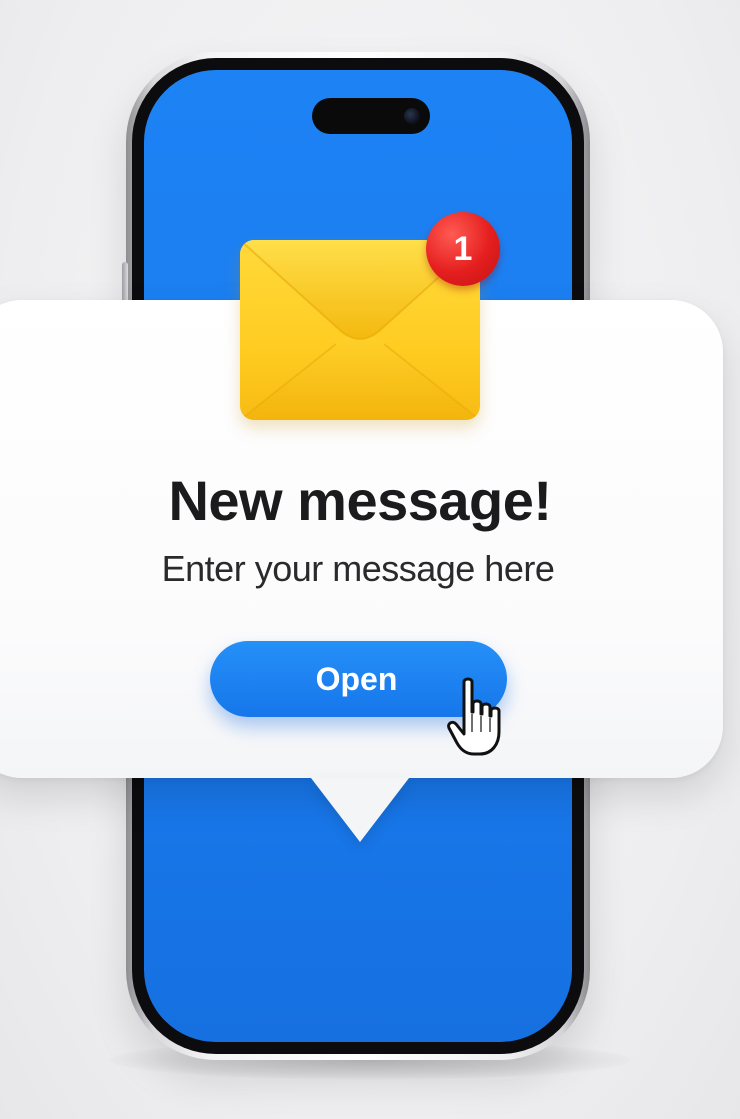 This screenshot has width=740, height=1119. I want to click on front-camera, so click(412, 116).